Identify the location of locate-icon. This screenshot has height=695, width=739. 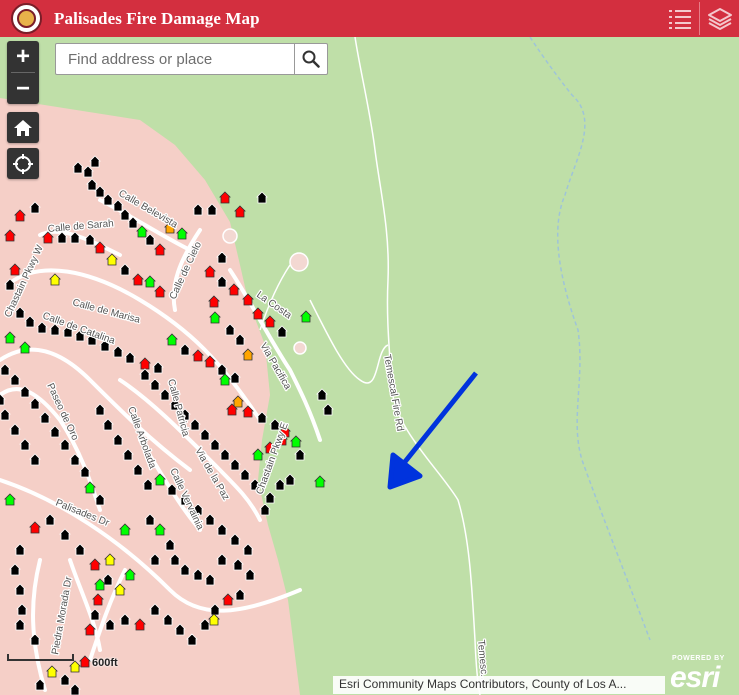
(23, 163).